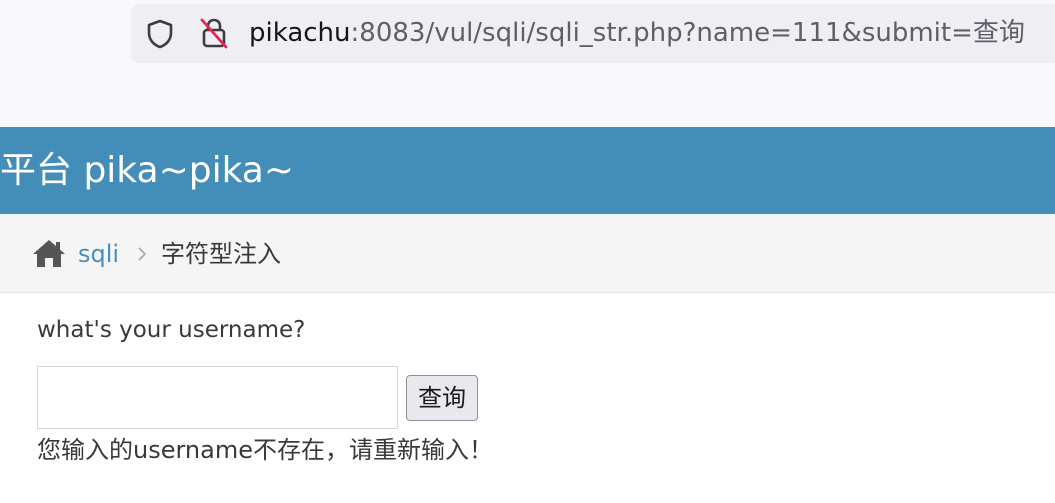  Describe the element at coordinates (217, 397) in the screenshot. I see `username-input` at that location.